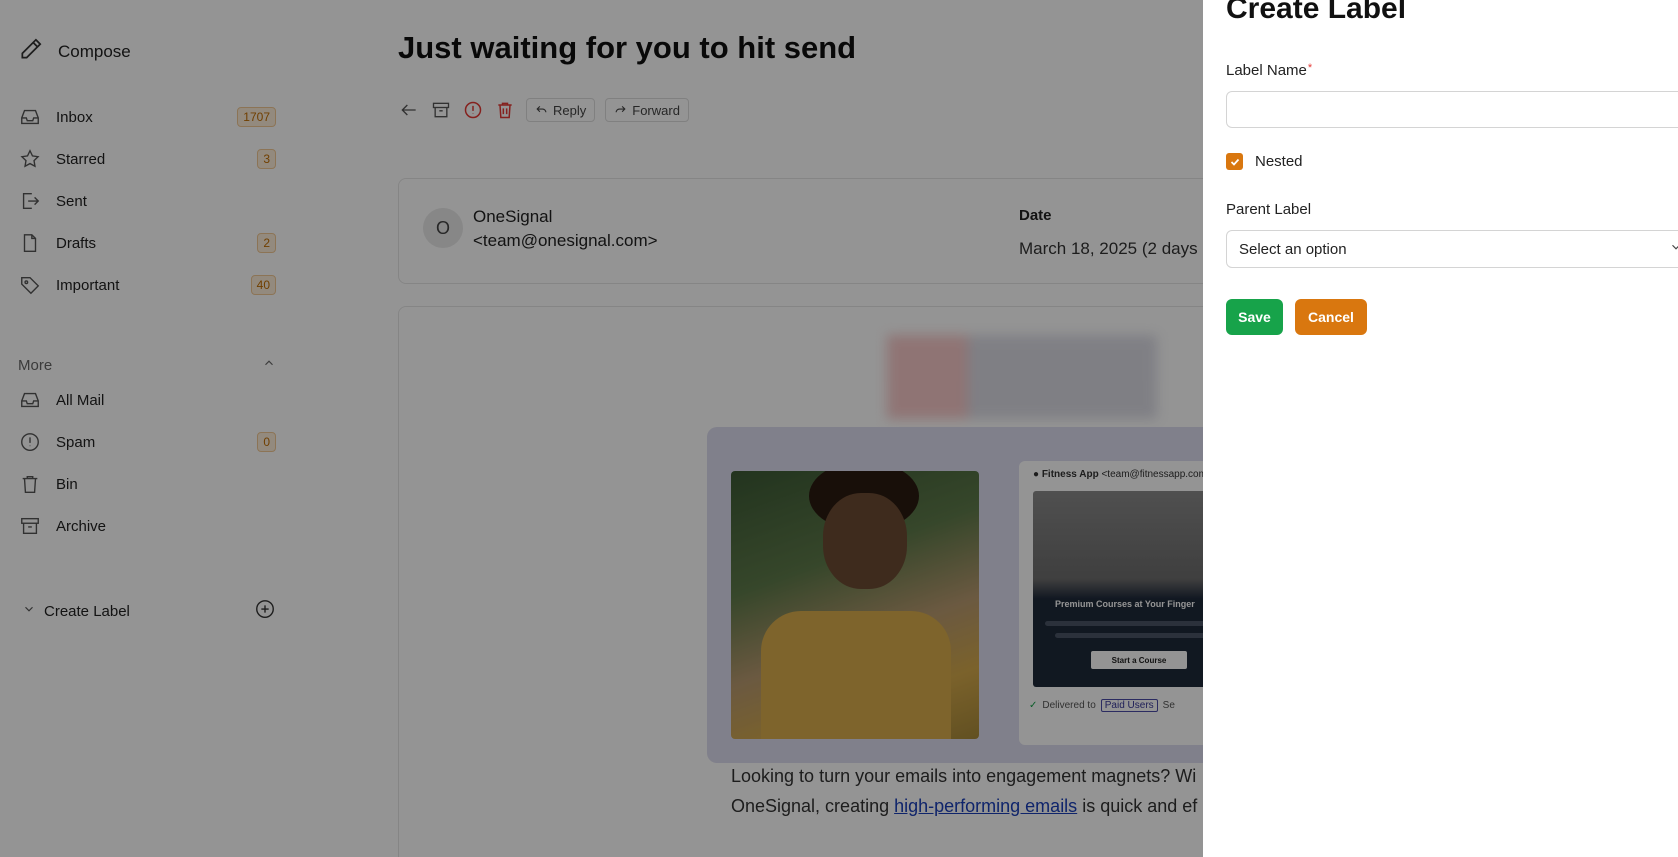  I want to click on drawer-title: Create Label, so click(1316, 12).